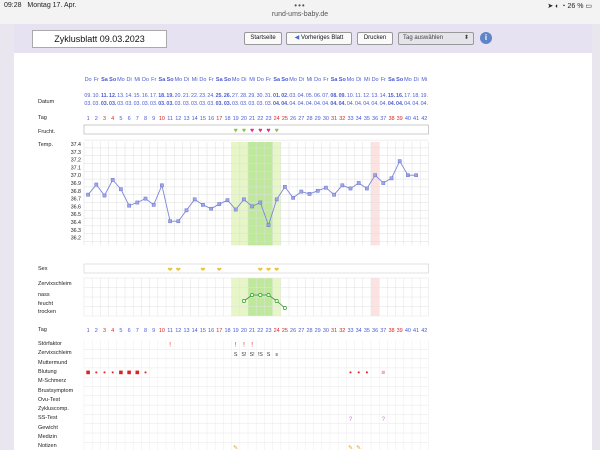 The image size is (600, 450). I want to click on symptom-label-6: Brustsymptom, so click(56, 390).